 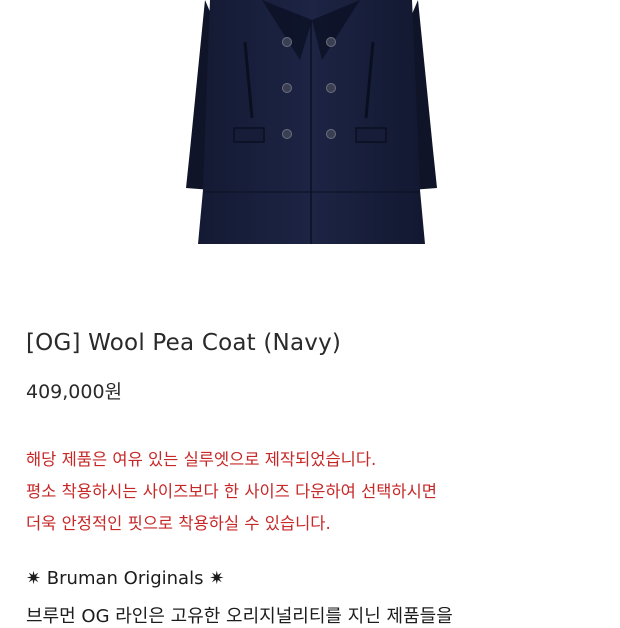 What do you see at coordinates (201, 459) in the screenshot?
I see `notice-line: 해당 제품은 여유 있는 실루엣으로 제작되었습니다.` at bounding box center [201, 459].